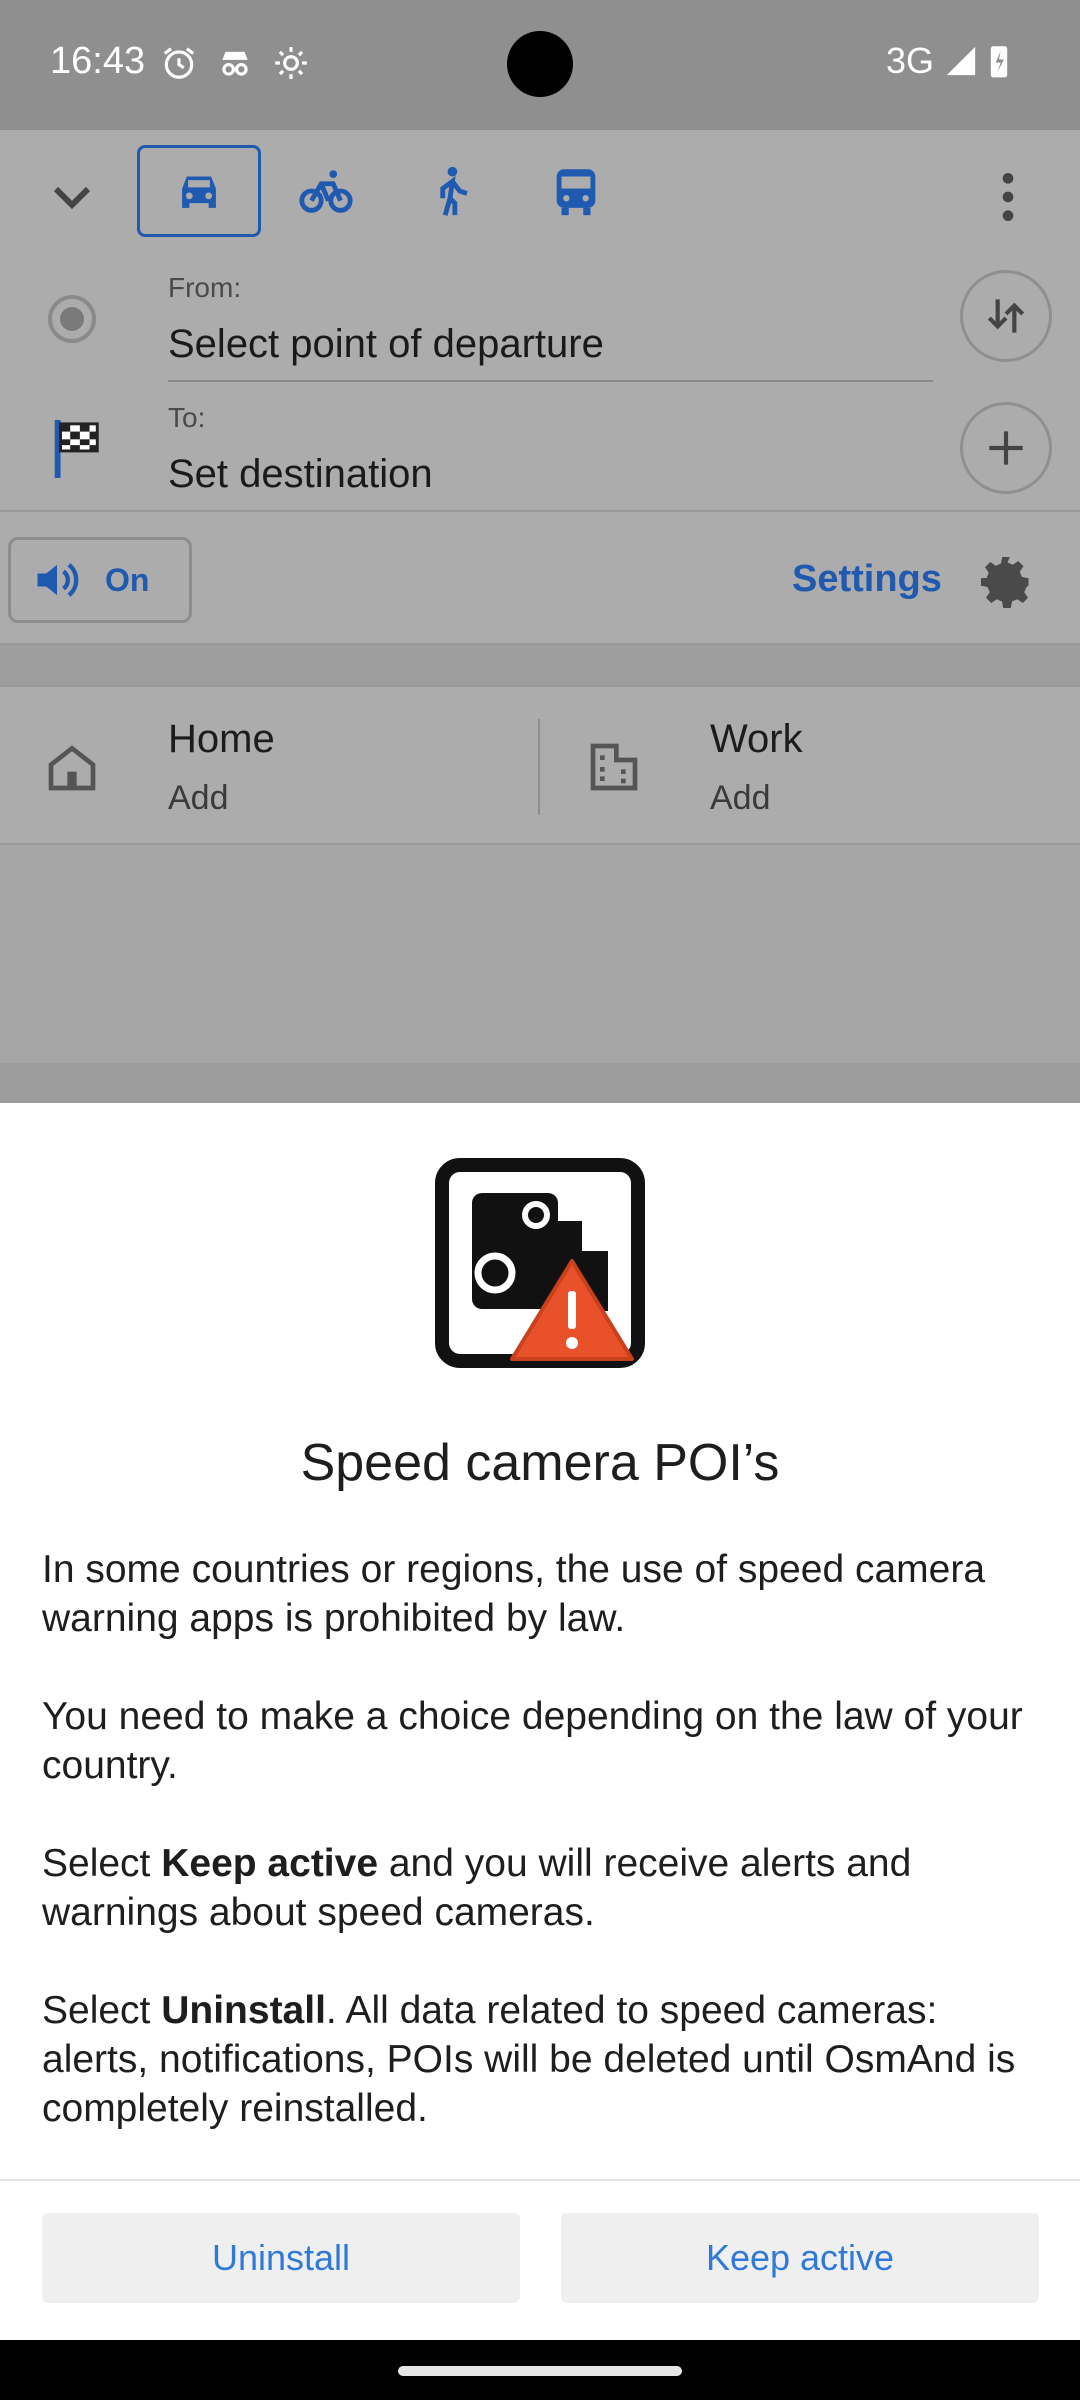  I want to click on mode-pedestrian-button, so click(450, 191).